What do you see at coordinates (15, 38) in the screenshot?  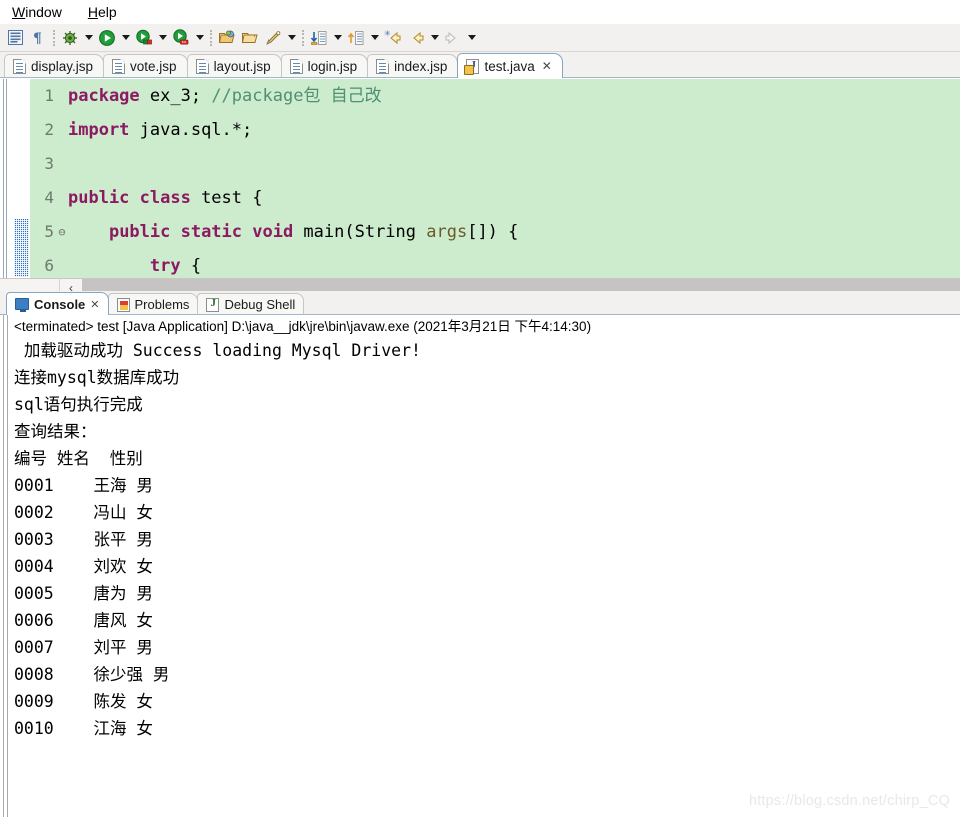 I see `outline-icon` at bounding box center [15, 38].